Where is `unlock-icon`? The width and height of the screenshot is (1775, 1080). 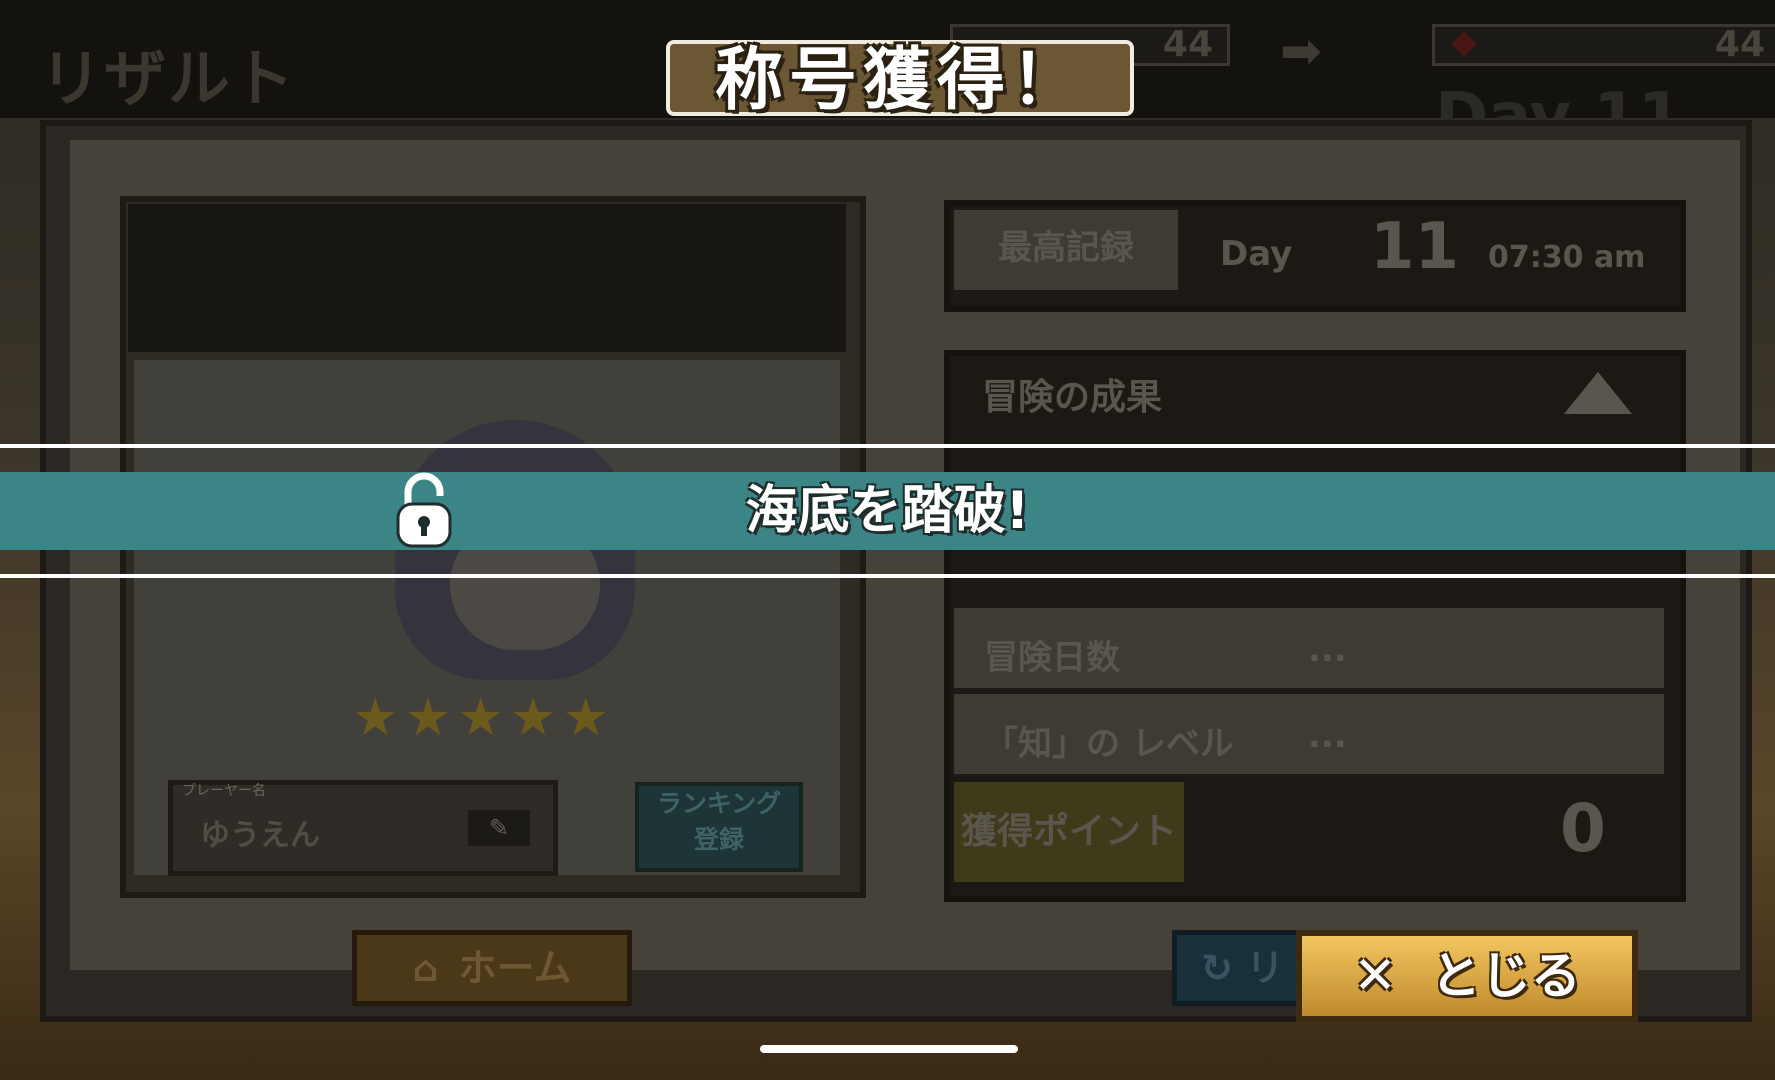 unlock-icon is located at coordinates (424, 510).